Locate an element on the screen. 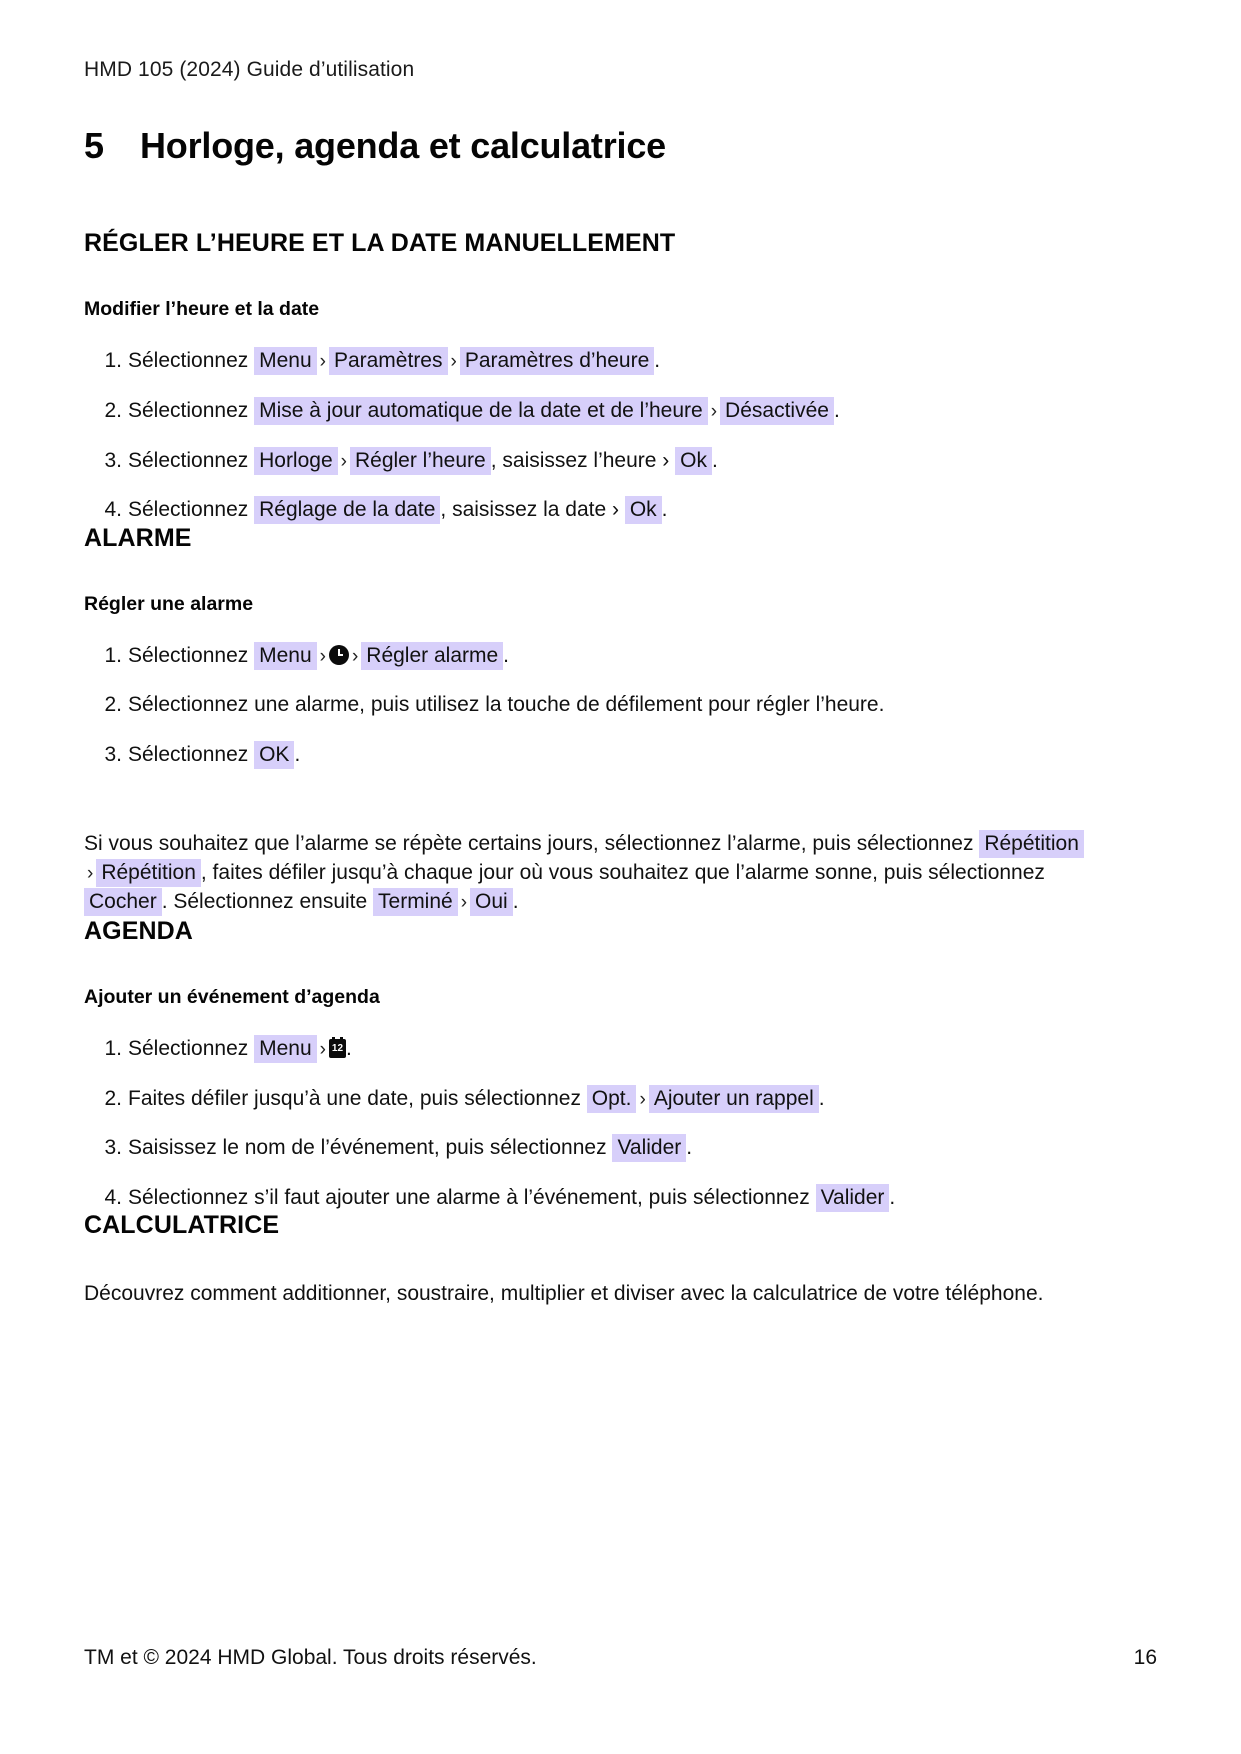  list-item: Sélectionnez OK. is located at coordinates (625, 754).